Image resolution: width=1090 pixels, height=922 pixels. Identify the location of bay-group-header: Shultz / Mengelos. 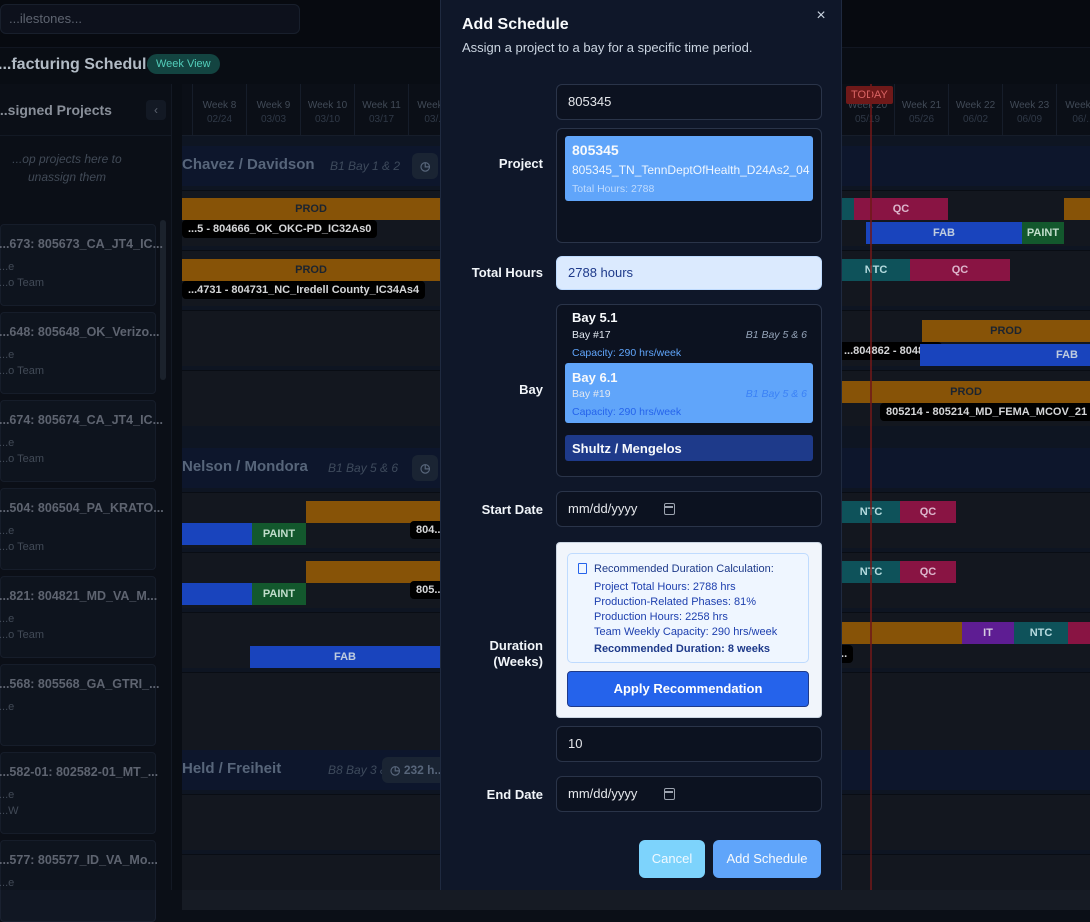
(689, 448).